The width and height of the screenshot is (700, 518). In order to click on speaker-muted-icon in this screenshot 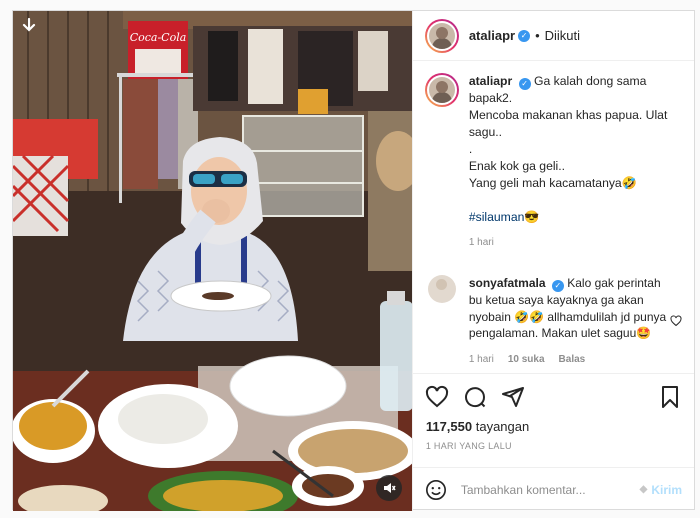, I will do `click(389, 488)`.